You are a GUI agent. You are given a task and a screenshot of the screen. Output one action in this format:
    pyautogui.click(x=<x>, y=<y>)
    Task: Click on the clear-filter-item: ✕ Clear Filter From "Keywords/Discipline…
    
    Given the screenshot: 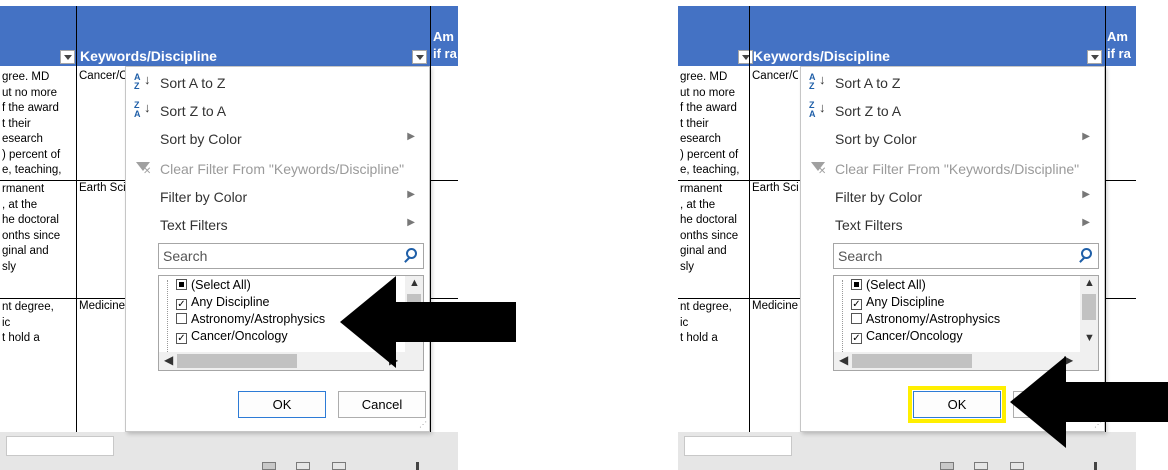 What is the action you would take?
    pyautogui.click(x=277, y=169)
    